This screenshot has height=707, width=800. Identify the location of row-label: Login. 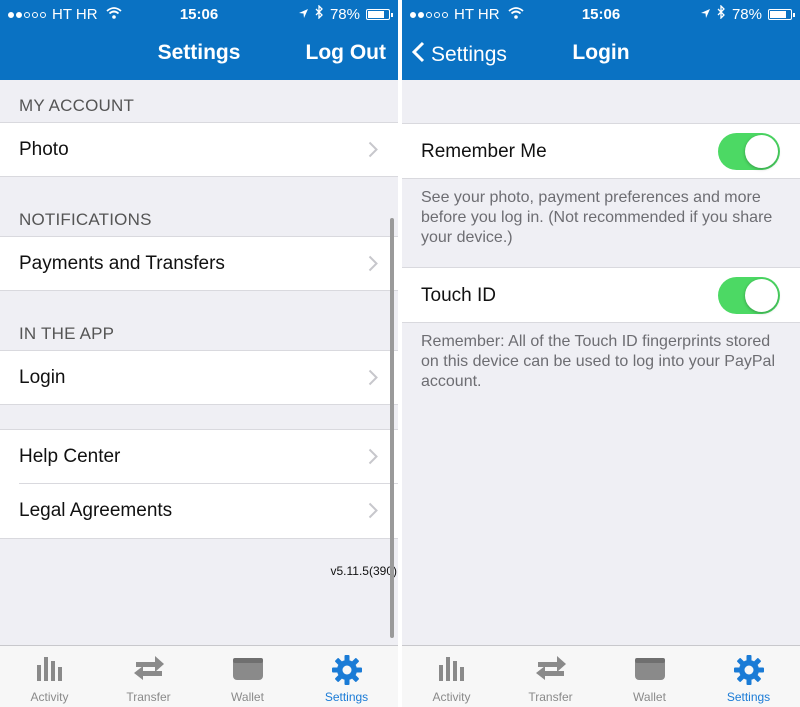
(42, 377).